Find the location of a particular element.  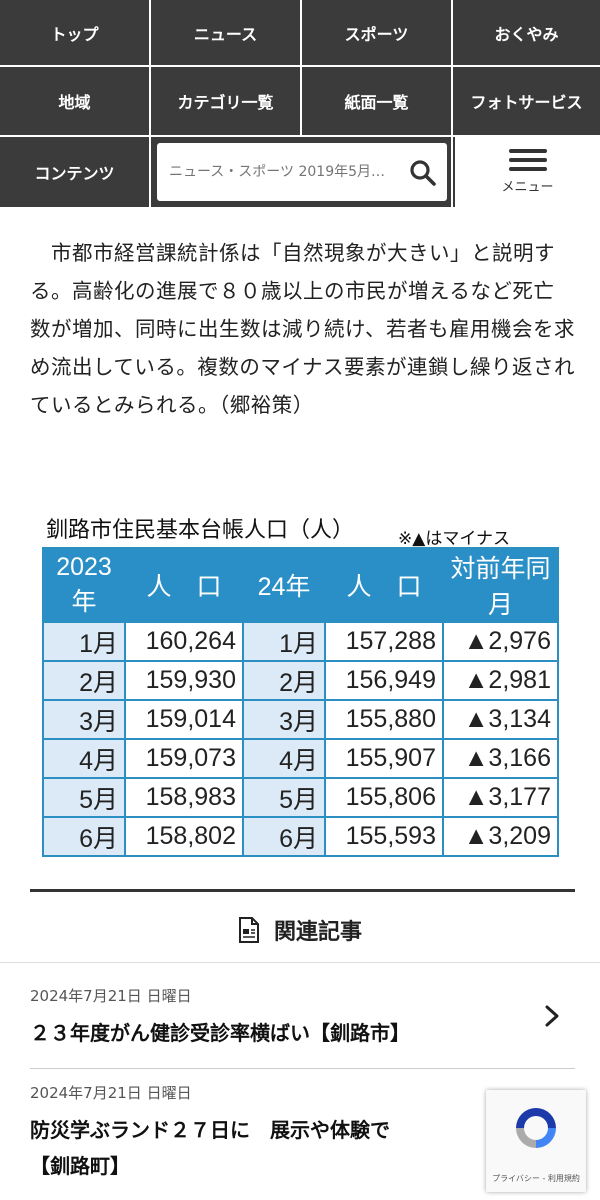

related-heading-text: 関連記事 is located at coordinates (317, 932).